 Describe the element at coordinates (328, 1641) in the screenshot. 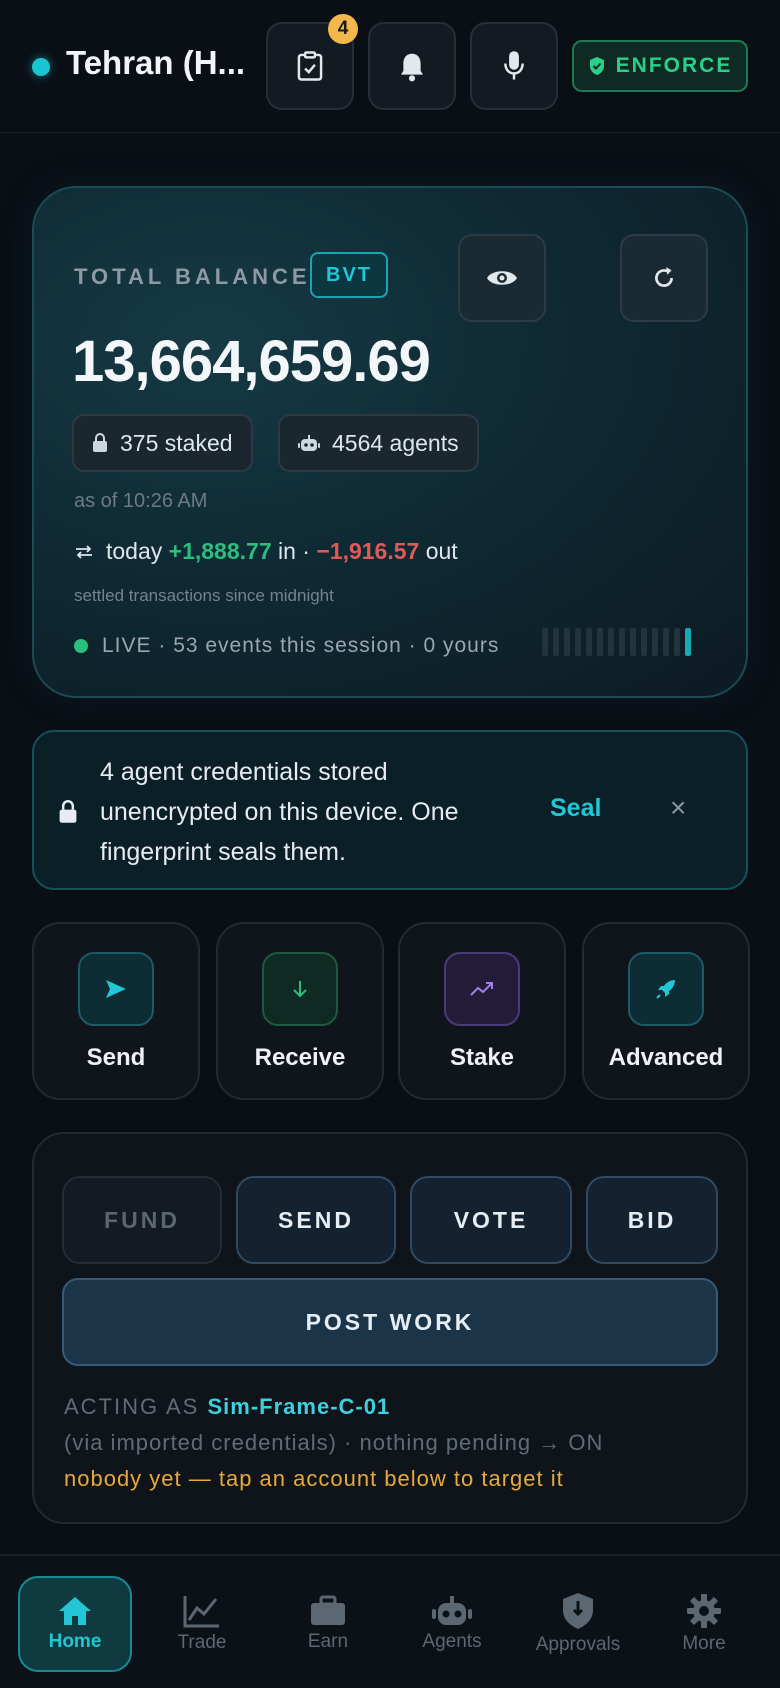

I see `nav-earn-label: Earn` at that location.